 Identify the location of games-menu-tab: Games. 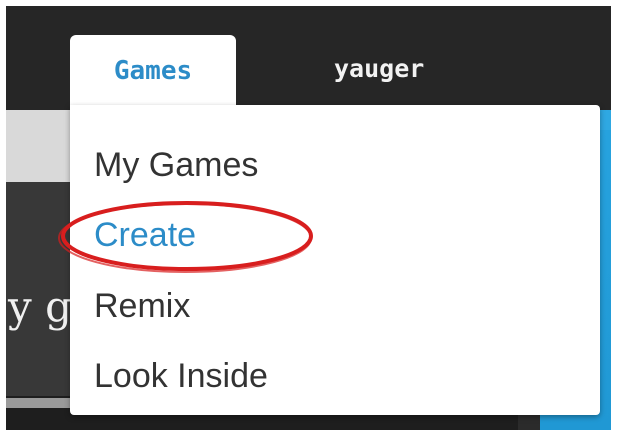
(153, 74).